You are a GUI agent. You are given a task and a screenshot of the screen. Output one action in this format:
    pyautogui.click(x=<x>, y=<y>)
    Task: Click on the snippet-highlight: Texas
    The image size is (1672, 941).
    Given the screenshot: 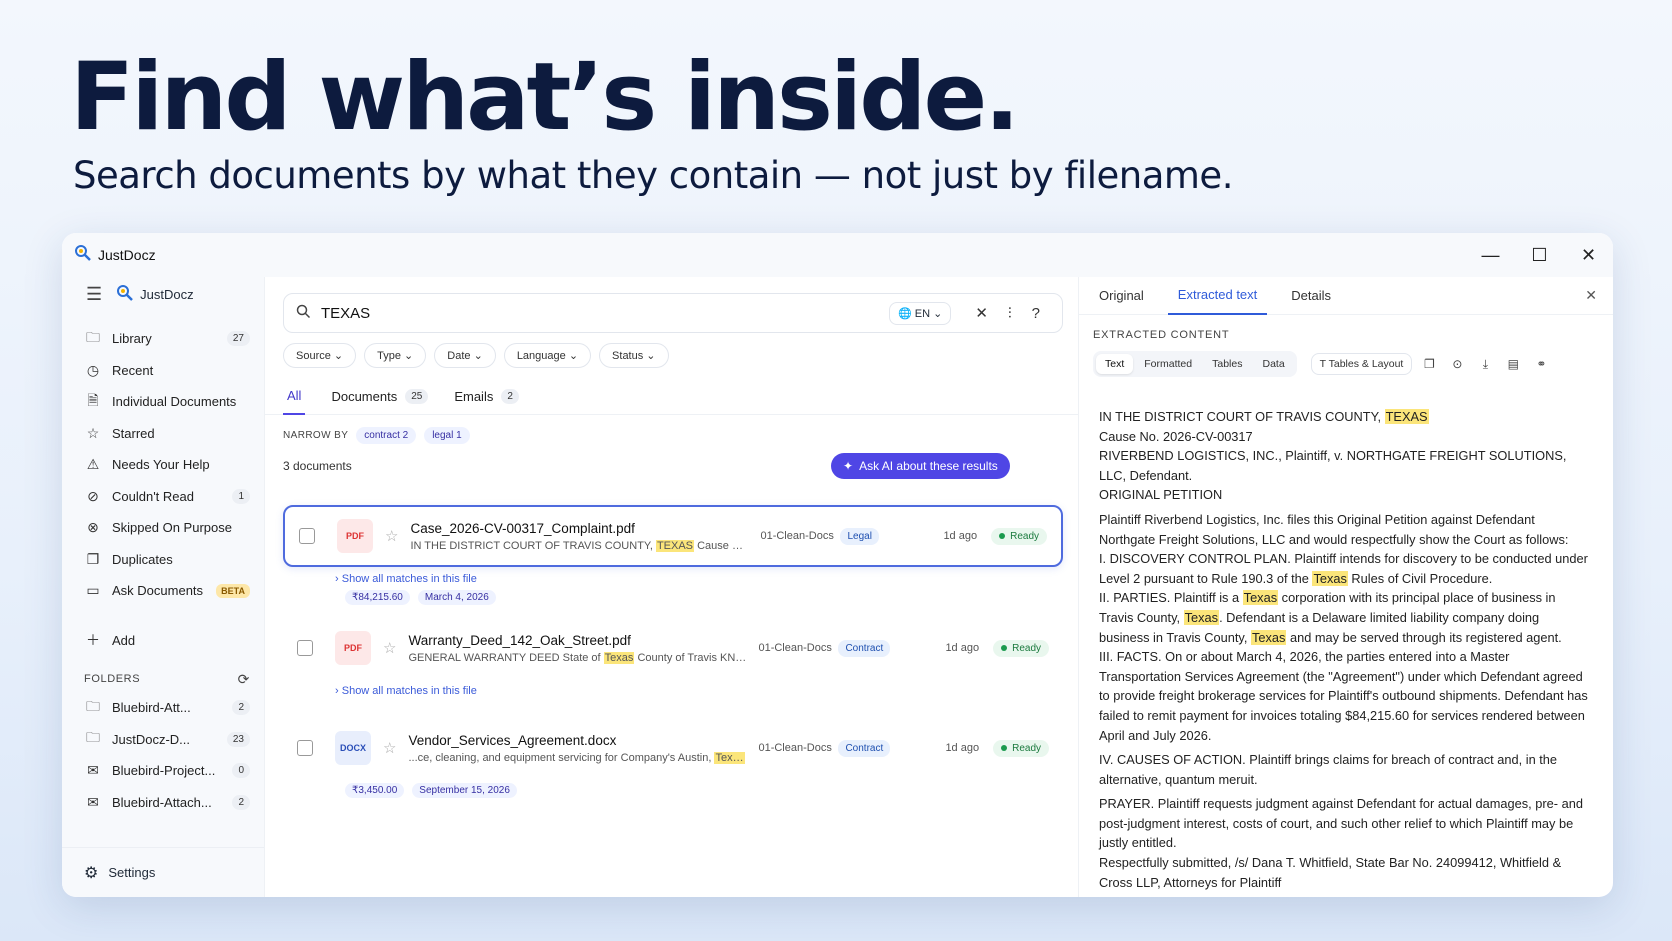 What is the action you would take?
    pyautogui.click(x=730, y=757)
    